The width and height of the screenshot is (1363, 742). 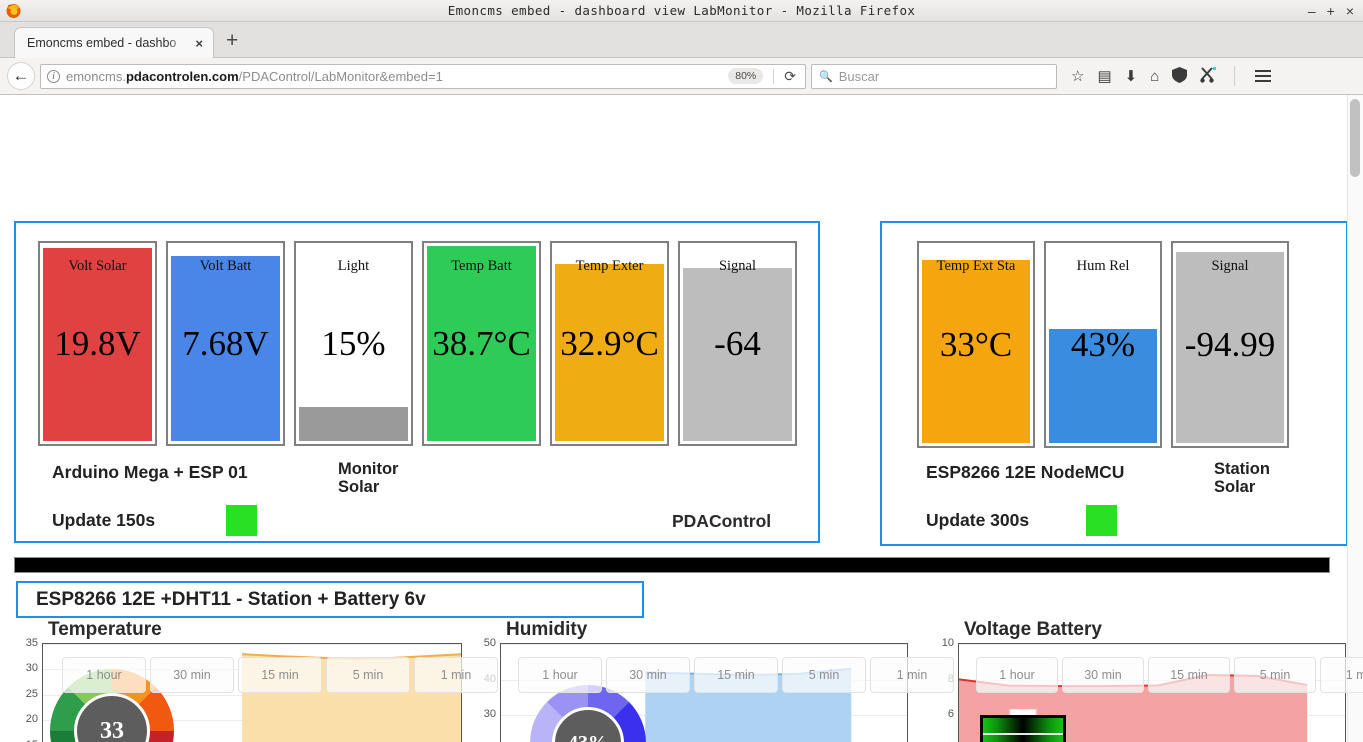 I want to click on url-host-prefix: emoncms., so click(x=96, y=76).